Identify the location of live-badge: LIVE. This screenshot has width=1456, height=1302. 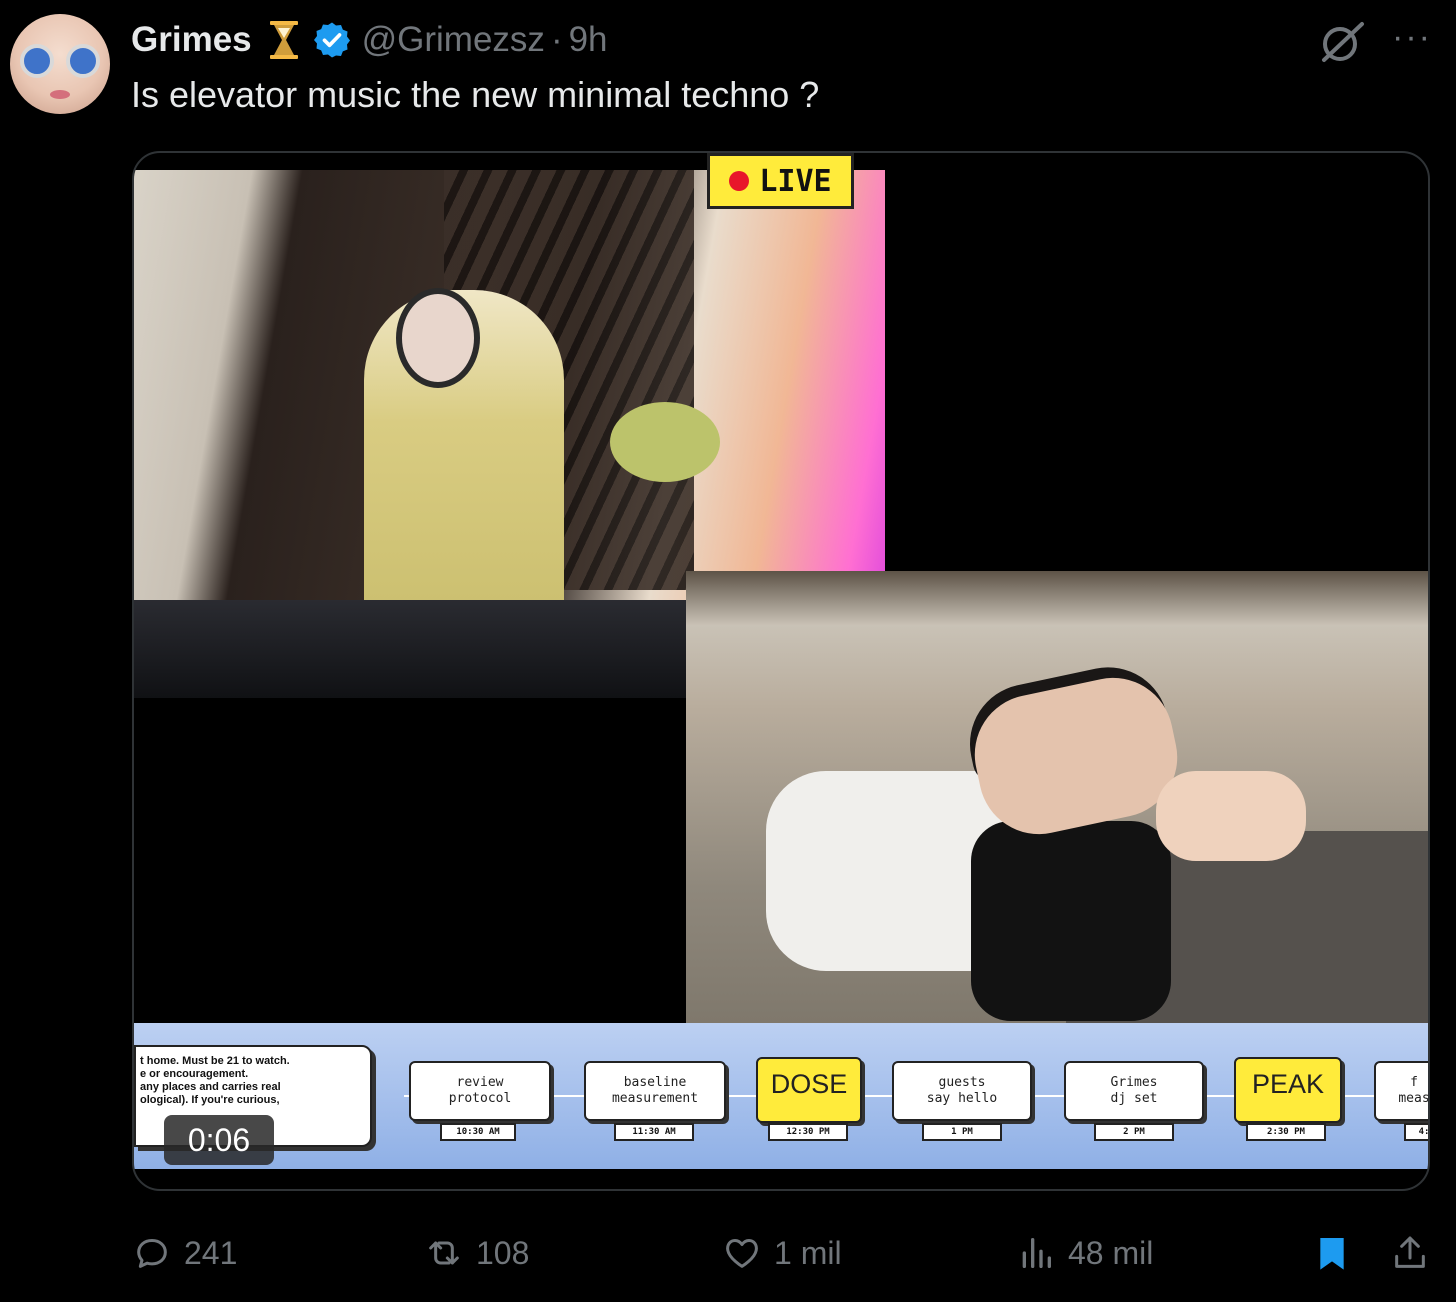
(780, 181).